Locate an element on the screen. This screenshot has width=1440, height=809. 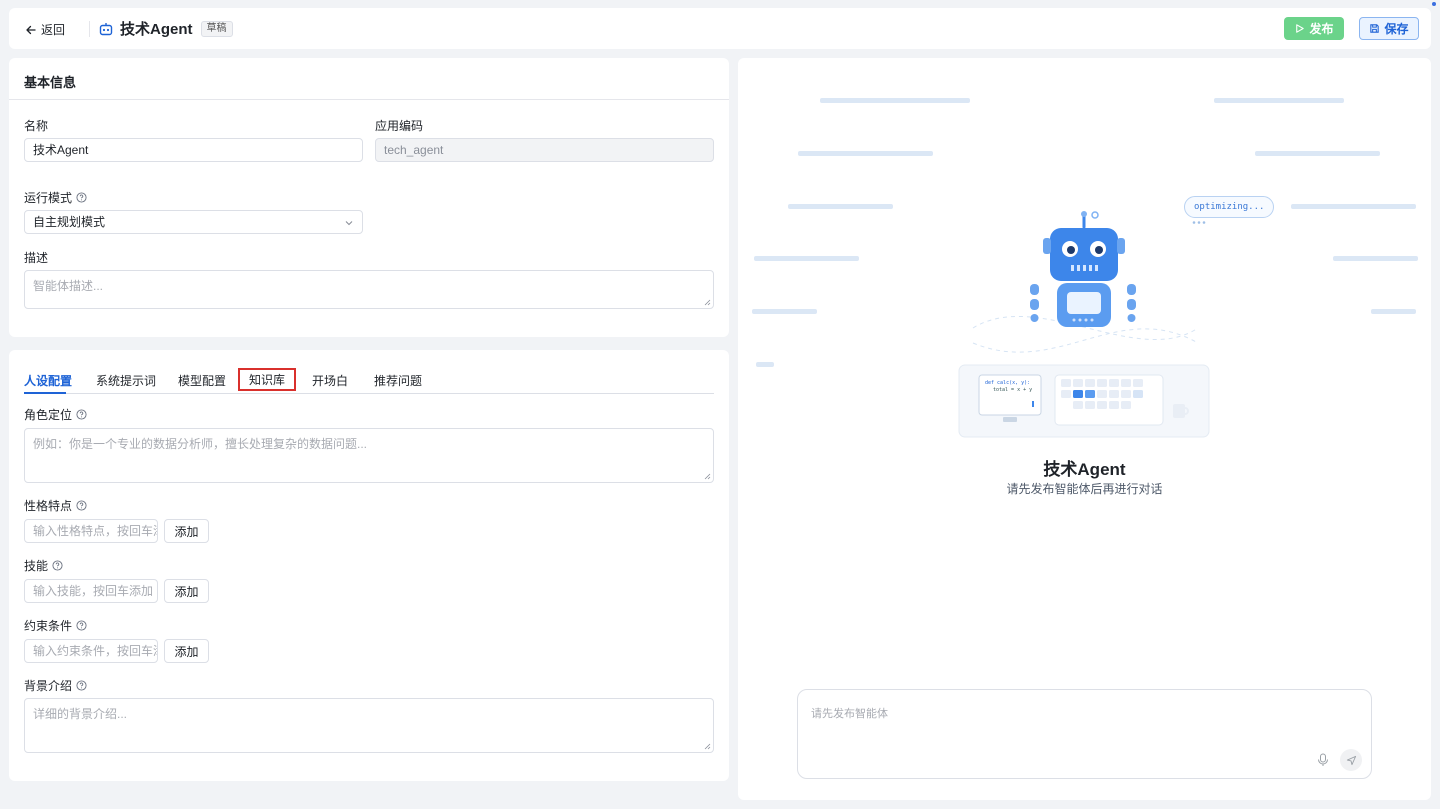
background-label: 背景介绍 is located at coordinates (55, 685).